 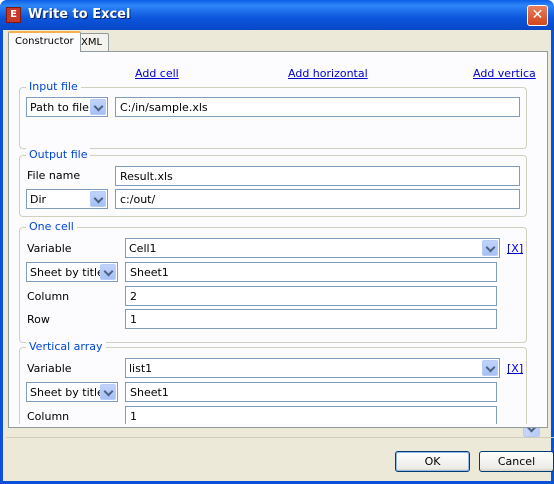 I want to click on input-path-field: C:/in/sample.xls, so click(x=317, y=107).